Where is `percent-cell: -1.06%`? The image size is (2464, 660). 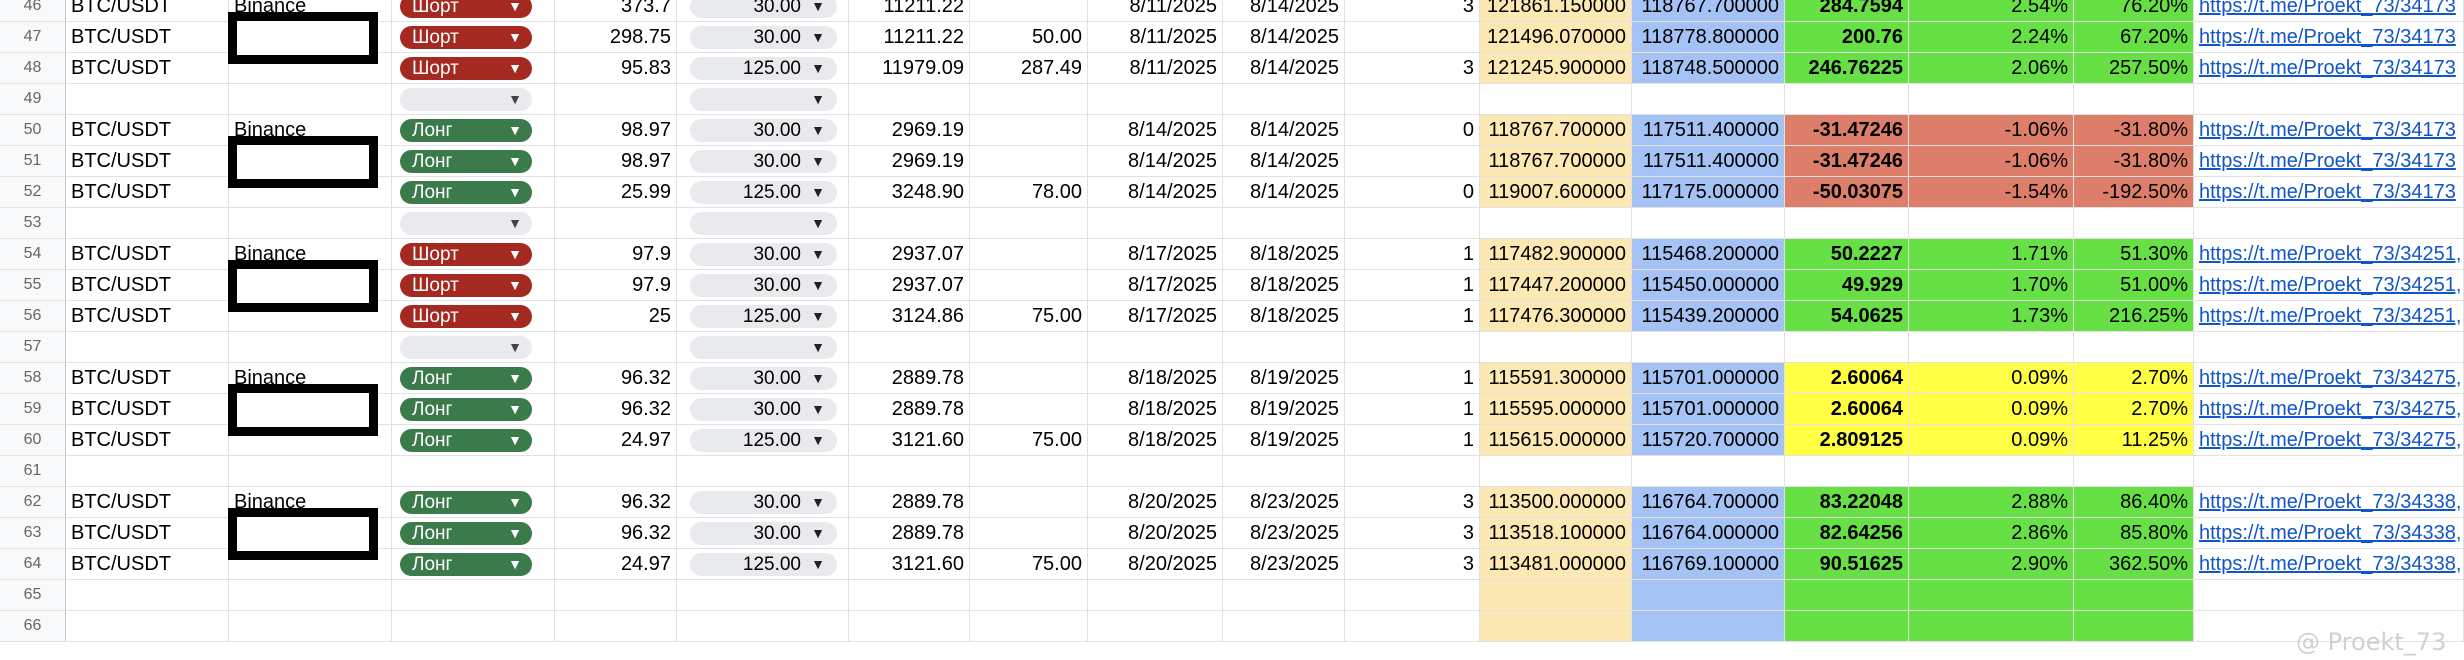 percent-cell: -1.06% is located at coordinates (1991, 130).